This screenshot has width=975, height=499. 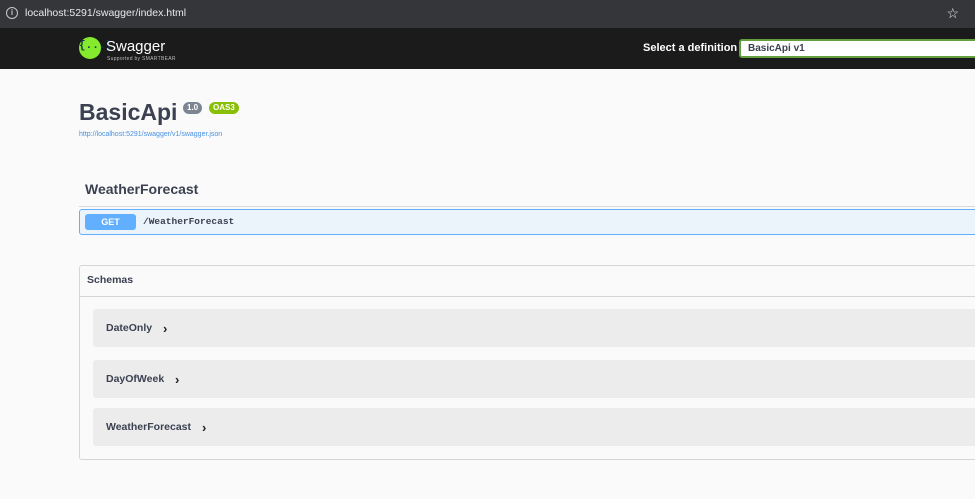 What do you see at coordinates (95, 48) in the screenshot?
I see `swagger-logo-icon: {...}` at bounding box center [95, 48].